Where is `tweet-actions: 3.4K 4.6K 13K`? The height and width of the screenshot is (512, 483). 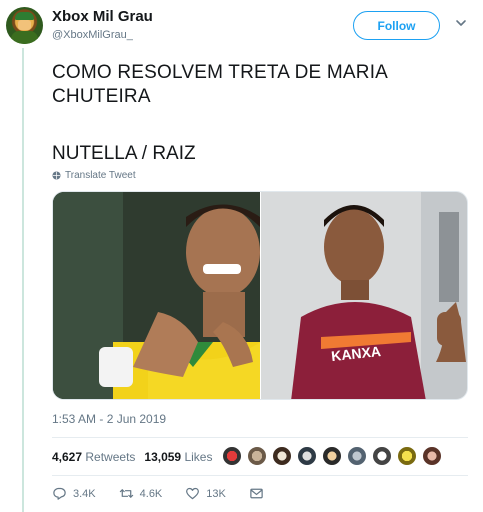
tweet-actions: 3.4K 4.6K 13K is located at coordinates (169, 493).